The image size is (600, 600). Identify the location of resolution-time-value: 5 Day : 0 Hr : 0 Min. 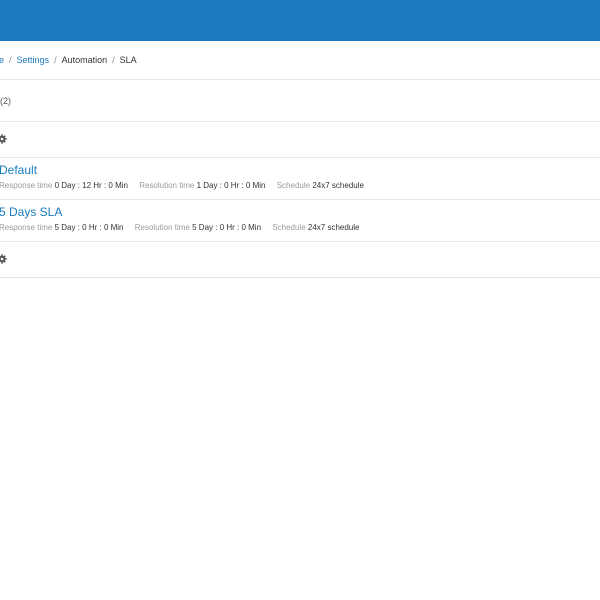
(227, 227).